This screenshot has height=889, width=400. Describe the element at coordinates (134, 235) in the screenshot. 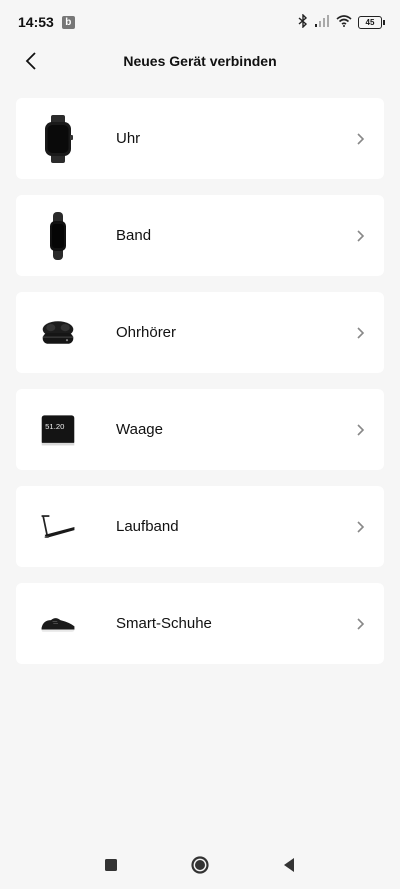

I see `device-label: Band` at that location.